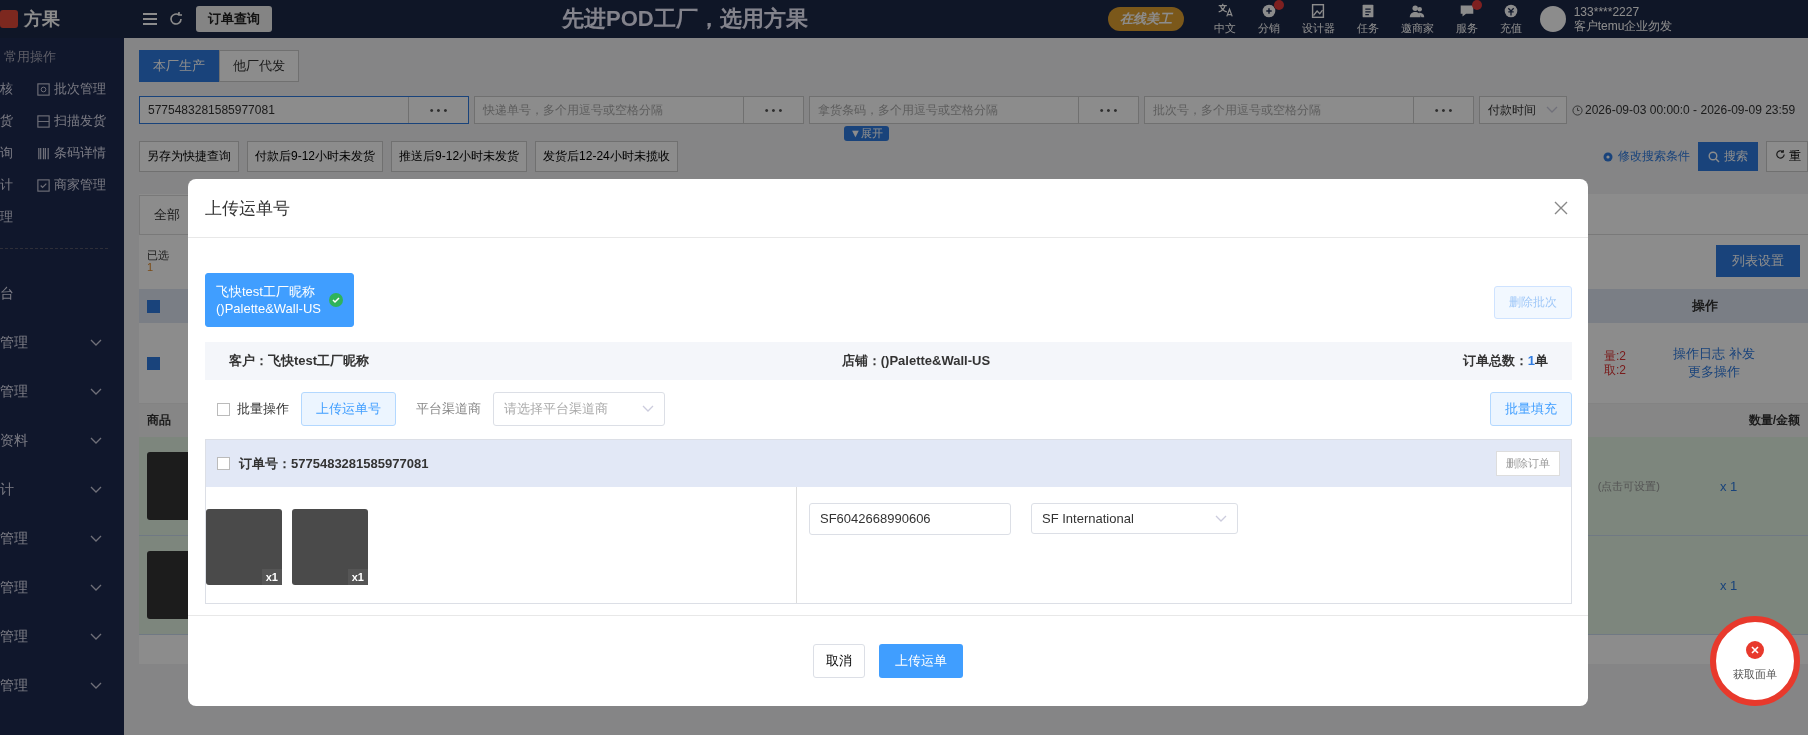 The width and height of the screenshot is (1808, 735). What do you see at coordinates (9, 19) in the screenshot?
I see `logo-icon` at bounding box center [9, 19].